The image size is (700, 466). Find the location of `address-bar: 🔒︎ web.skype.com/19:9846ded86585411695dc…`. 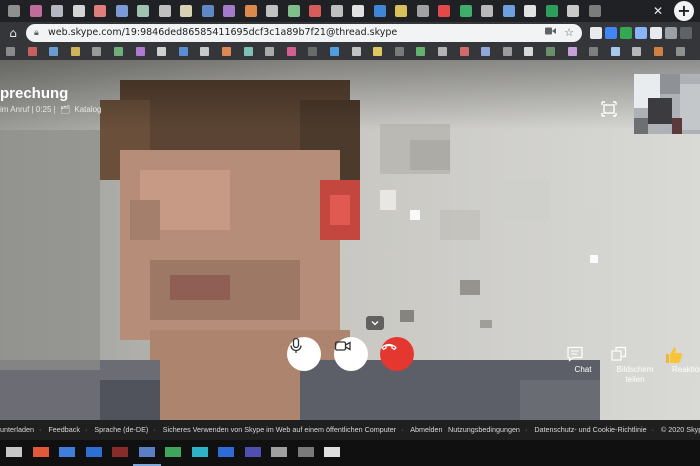

address-bar: 🔒︎ web.skype.com/19:9846ded86585411695dc… is located at coordinates (304, 33).